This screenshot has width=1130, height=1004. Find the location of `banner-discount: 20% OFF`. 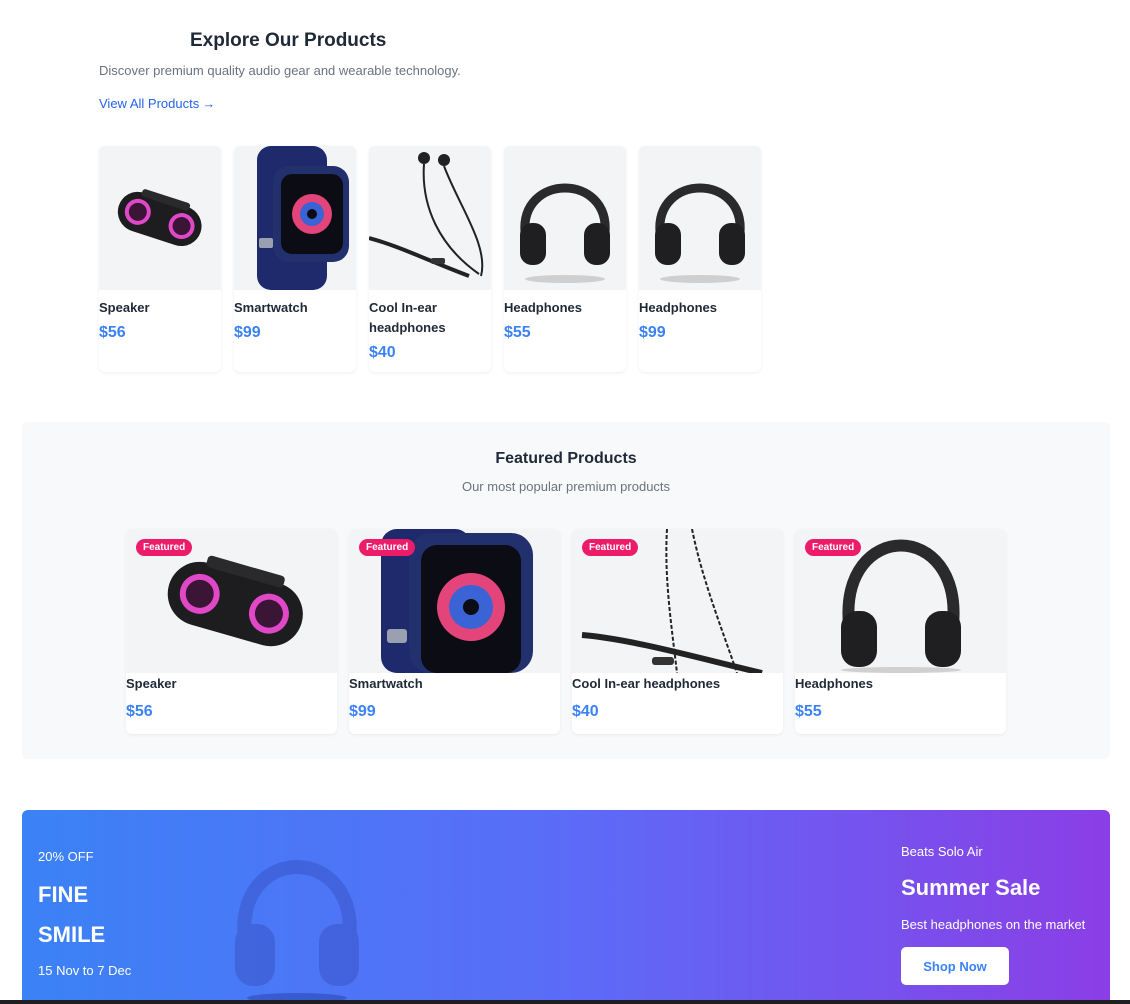

banner-discount: 20% OFF is located at coordinates (66, 856).